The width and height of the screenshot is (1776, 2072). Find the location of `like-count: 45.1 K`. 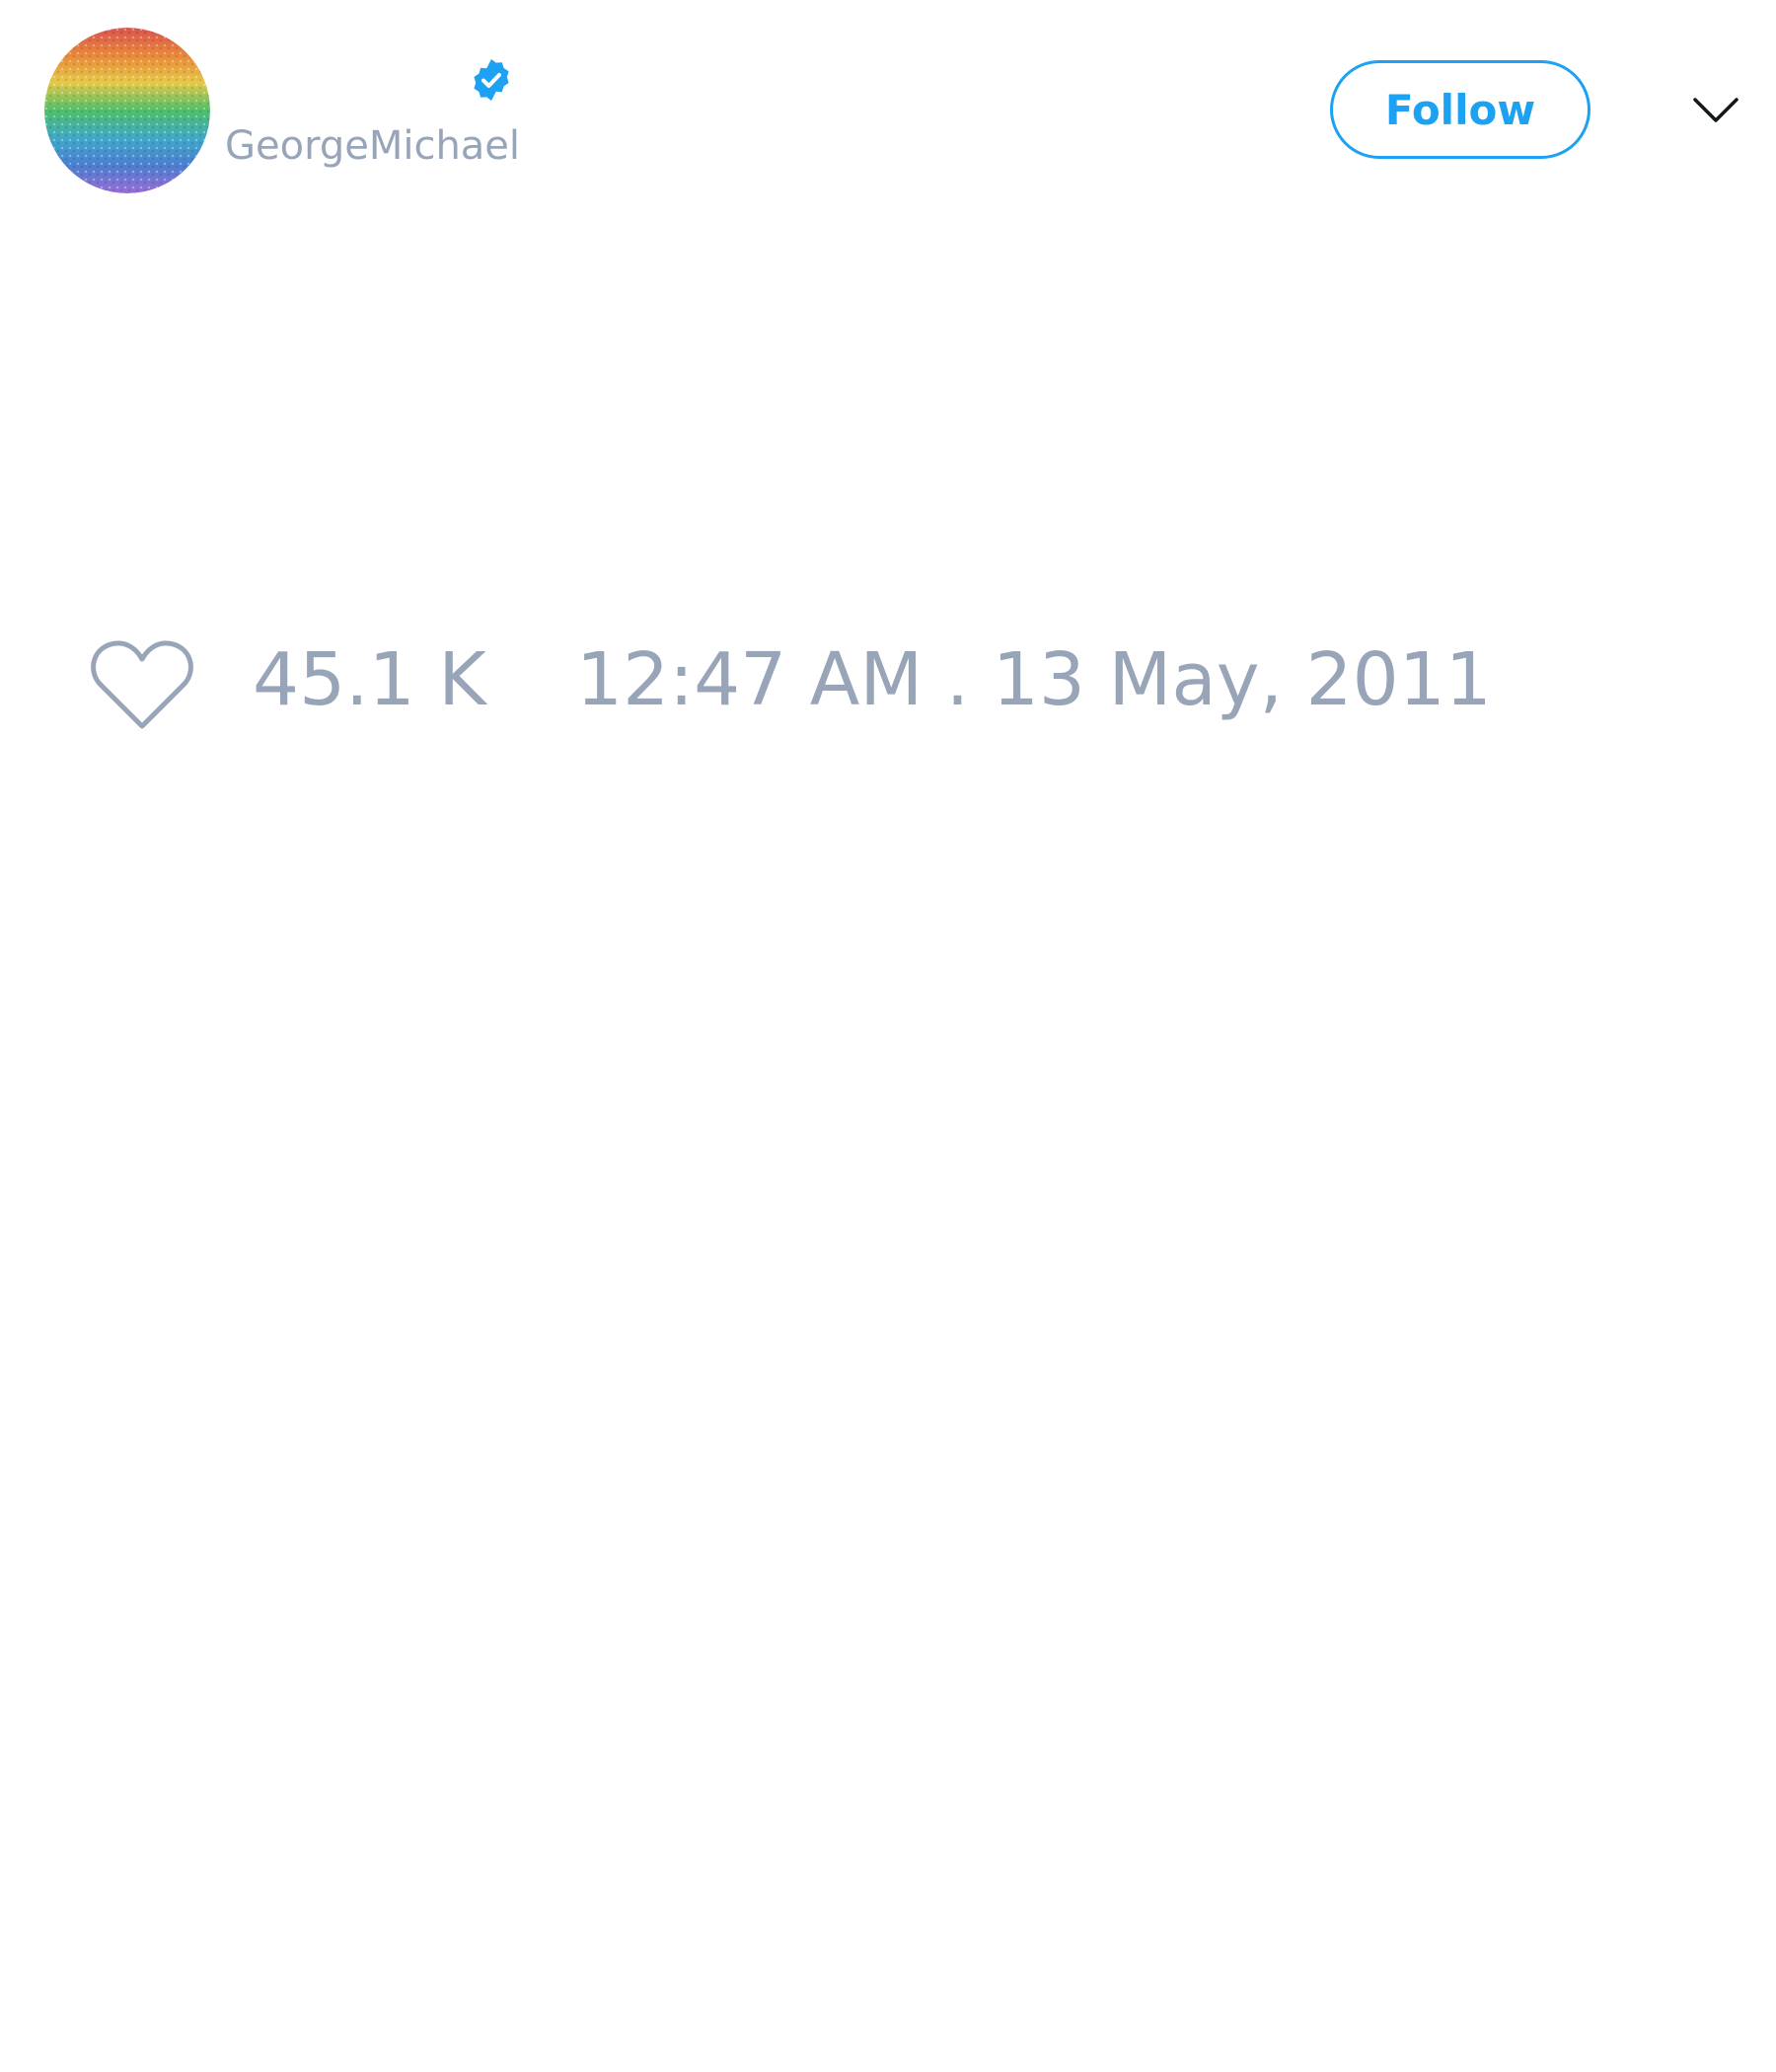

like-count: 45.1 K is located at coordinates (370, 680).